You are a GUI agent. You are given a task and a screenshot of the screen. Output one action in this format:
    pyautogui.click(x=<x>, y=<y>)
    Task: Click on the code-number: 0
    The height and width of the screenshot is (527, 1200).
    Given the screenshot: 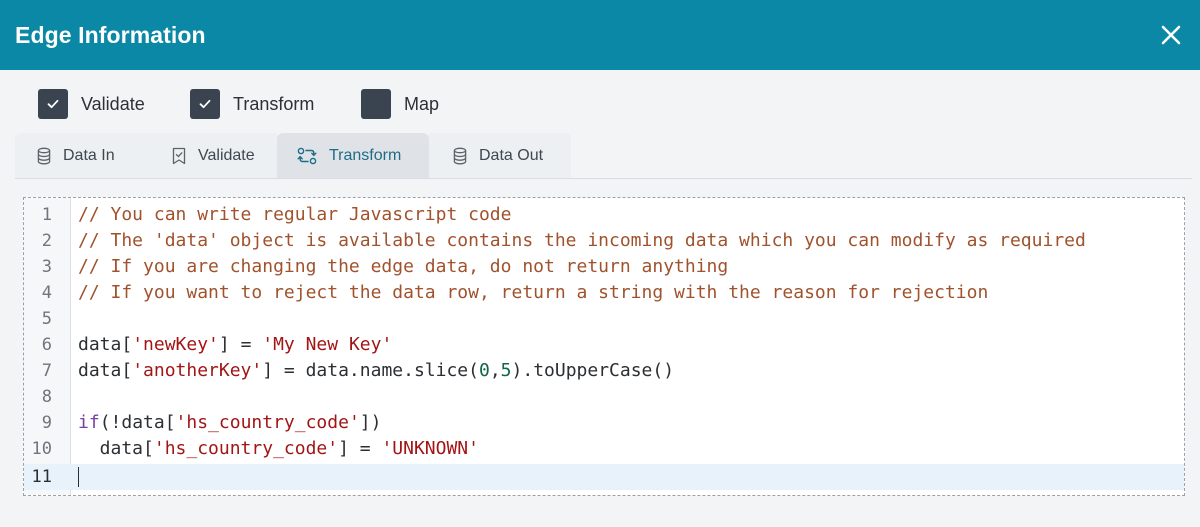 What is the action you would take?
    pyautogui.click(x=484, y=370)
    